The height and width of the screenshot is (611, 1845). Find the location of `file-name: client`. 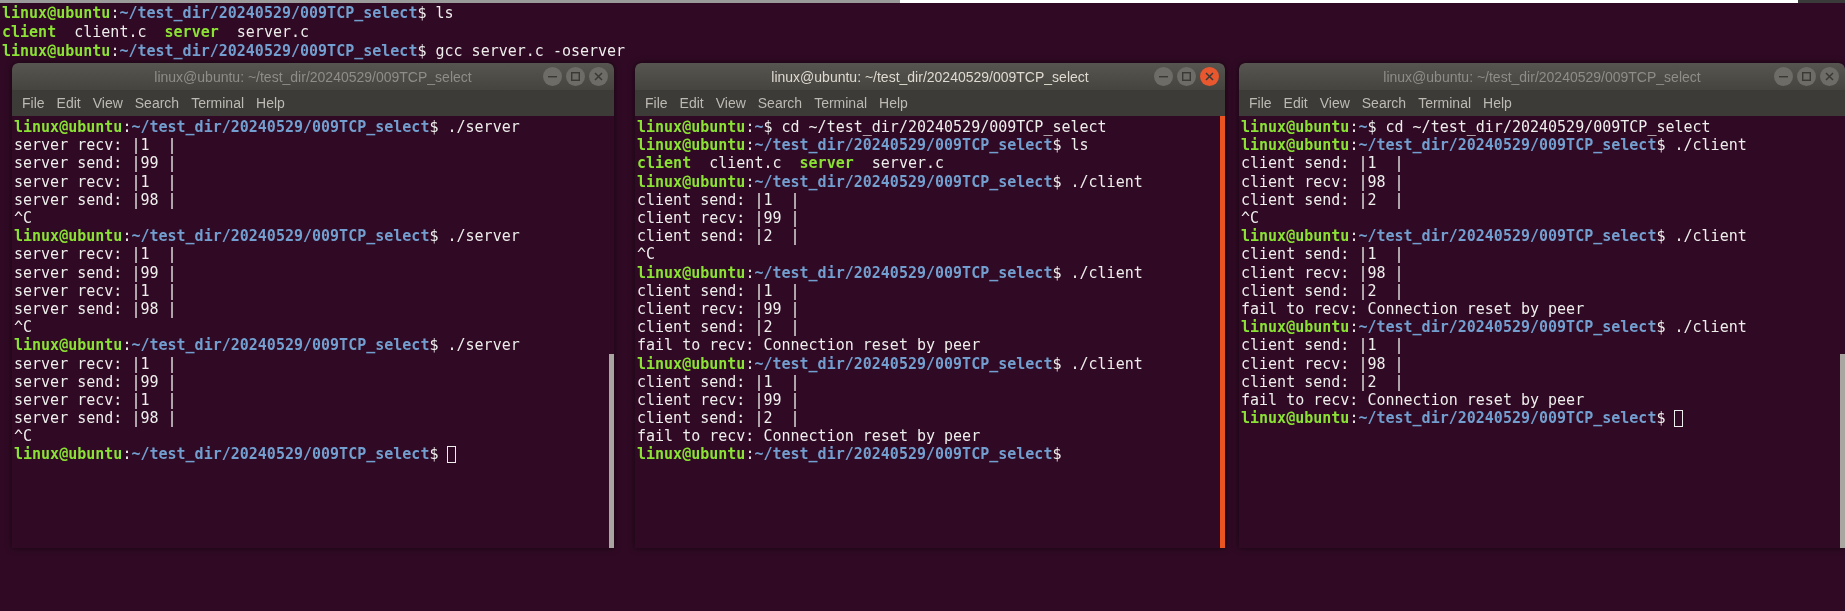

file-name: client is located at coordinates (664, 163).